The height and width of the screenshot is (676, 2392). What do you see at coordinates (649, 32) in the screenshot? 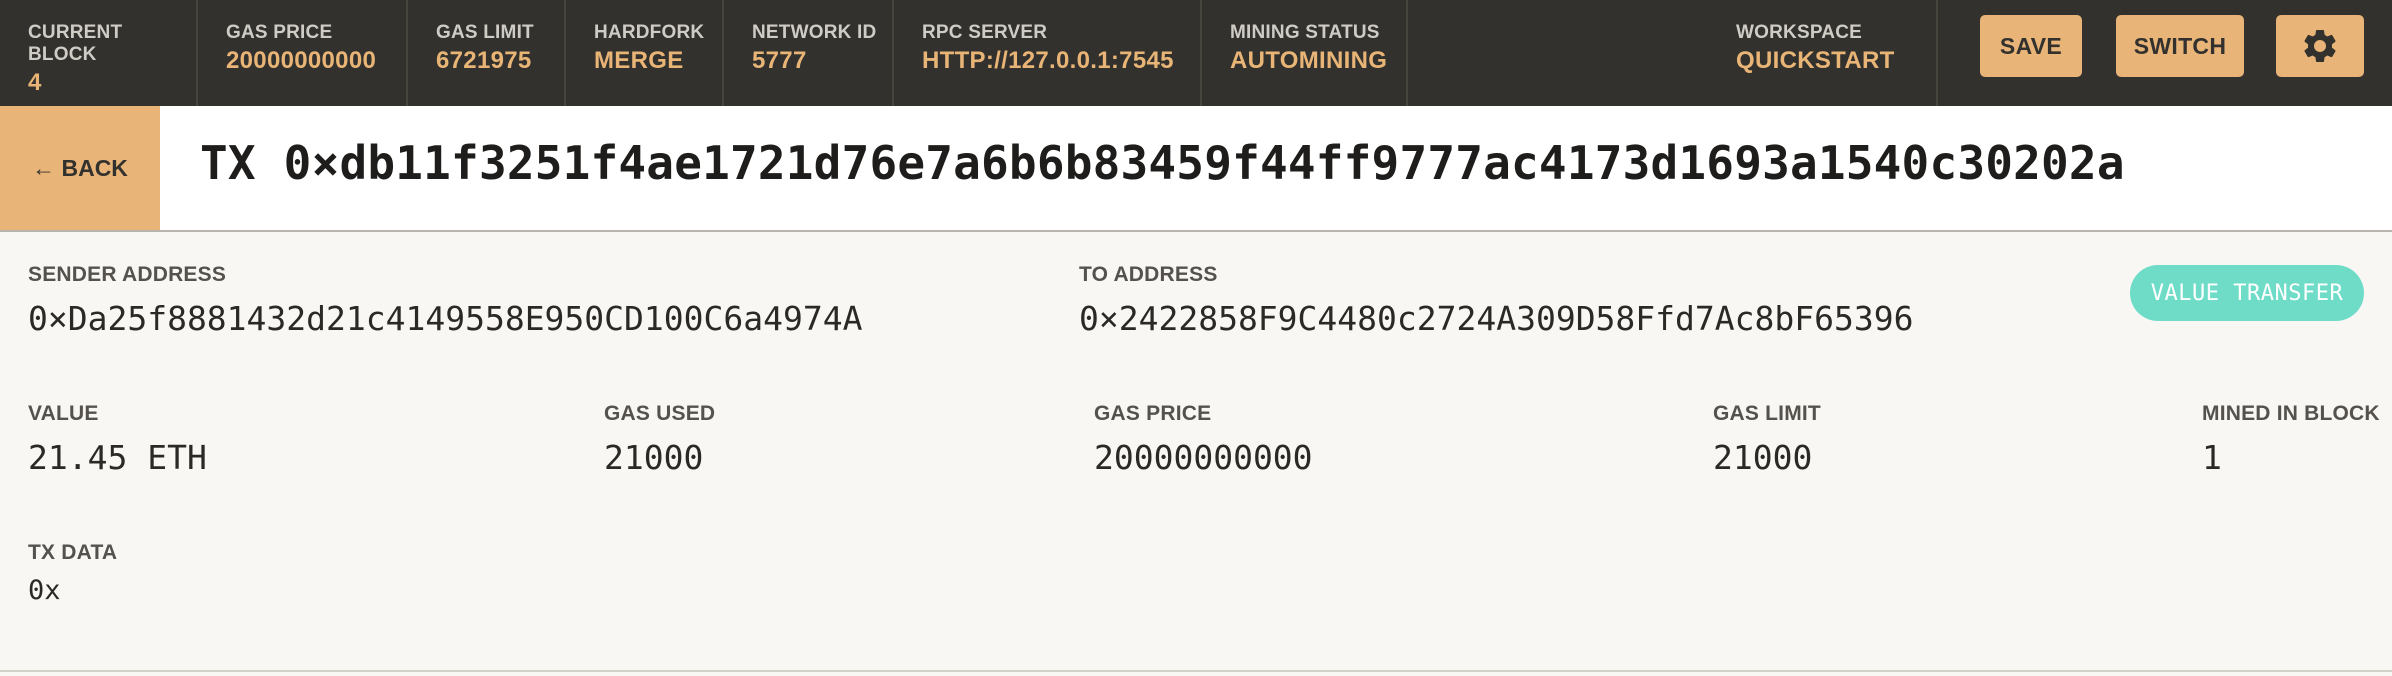
I see `stat-label: HARDFORK` at bounding box center [649, 32].